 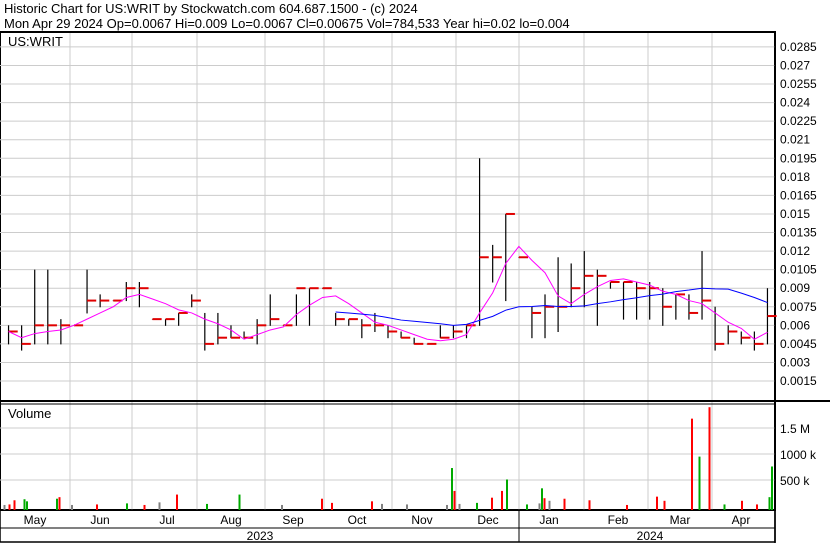 I want to click on month-label: Nov, so click(x=421, y=520).